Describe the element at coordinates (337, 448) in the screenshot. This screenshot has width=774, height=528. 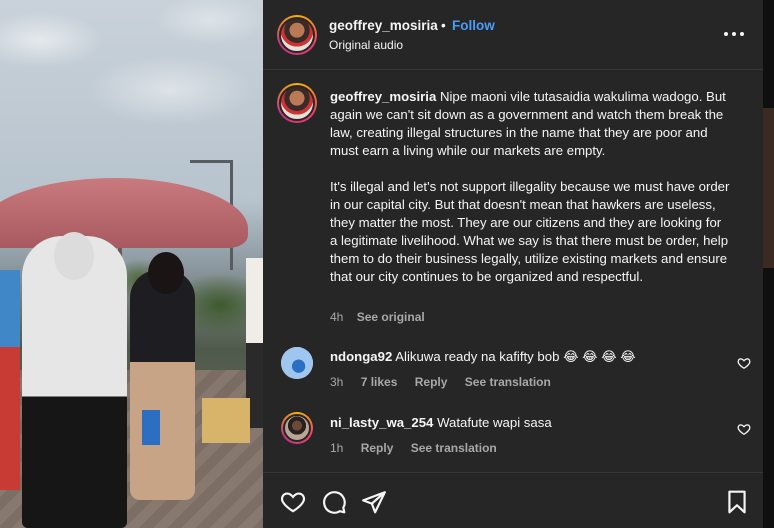
I see `comment-time: 1h` at that location.